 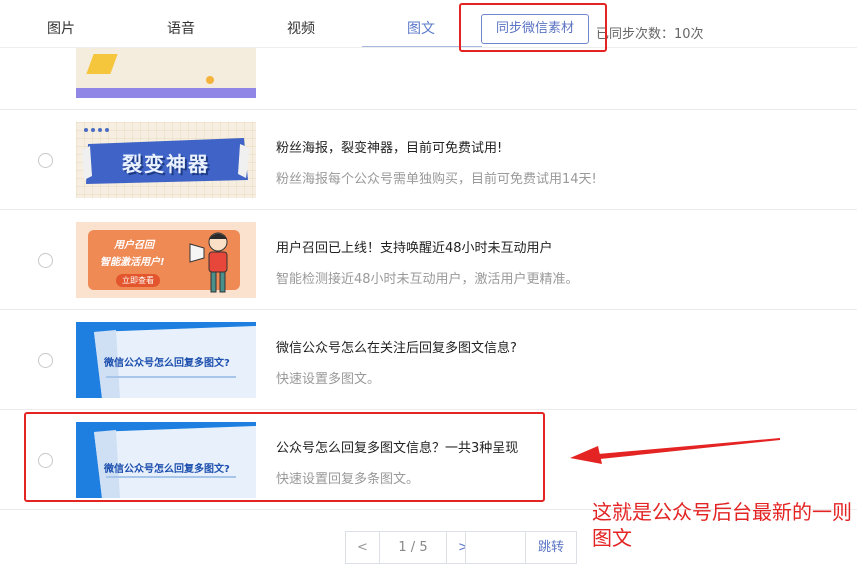 I want to click on article-description: 快速设置回复多条图文。, so click(x=348, y=479).